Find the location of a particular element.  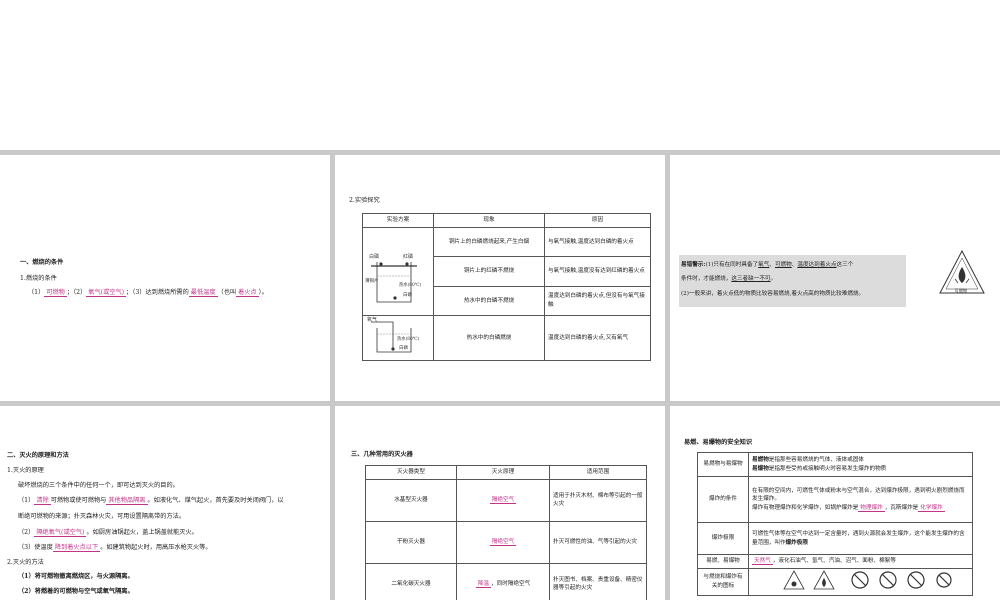

no-fireworks-icon is located at coordinates (888, 580).